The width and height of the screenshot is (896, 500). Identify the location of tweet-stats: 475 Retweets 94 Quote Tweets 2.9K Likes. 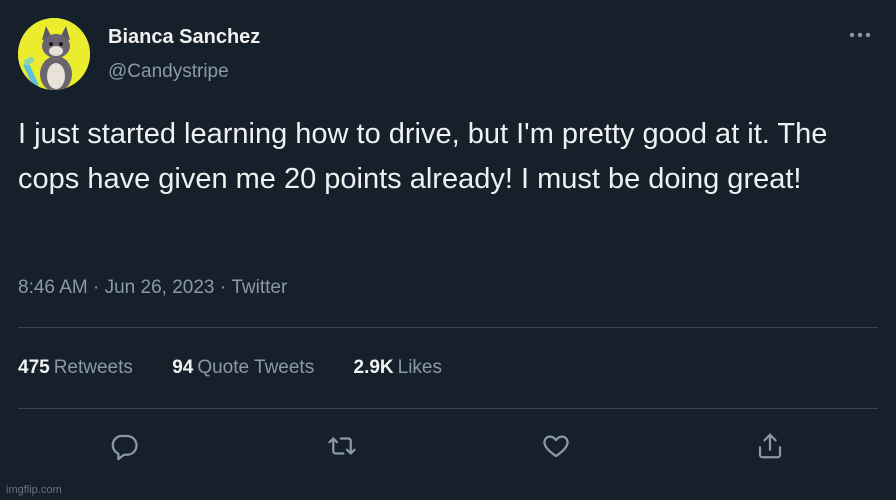
(247, 368).